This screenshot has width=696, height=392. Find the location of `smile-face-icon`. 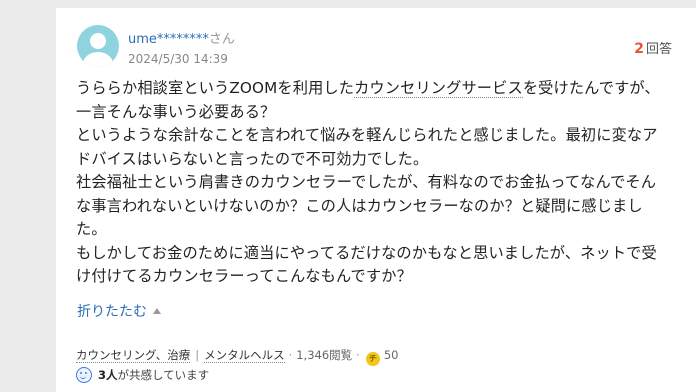

smile-face-icon is located at coordinates (84, 375).